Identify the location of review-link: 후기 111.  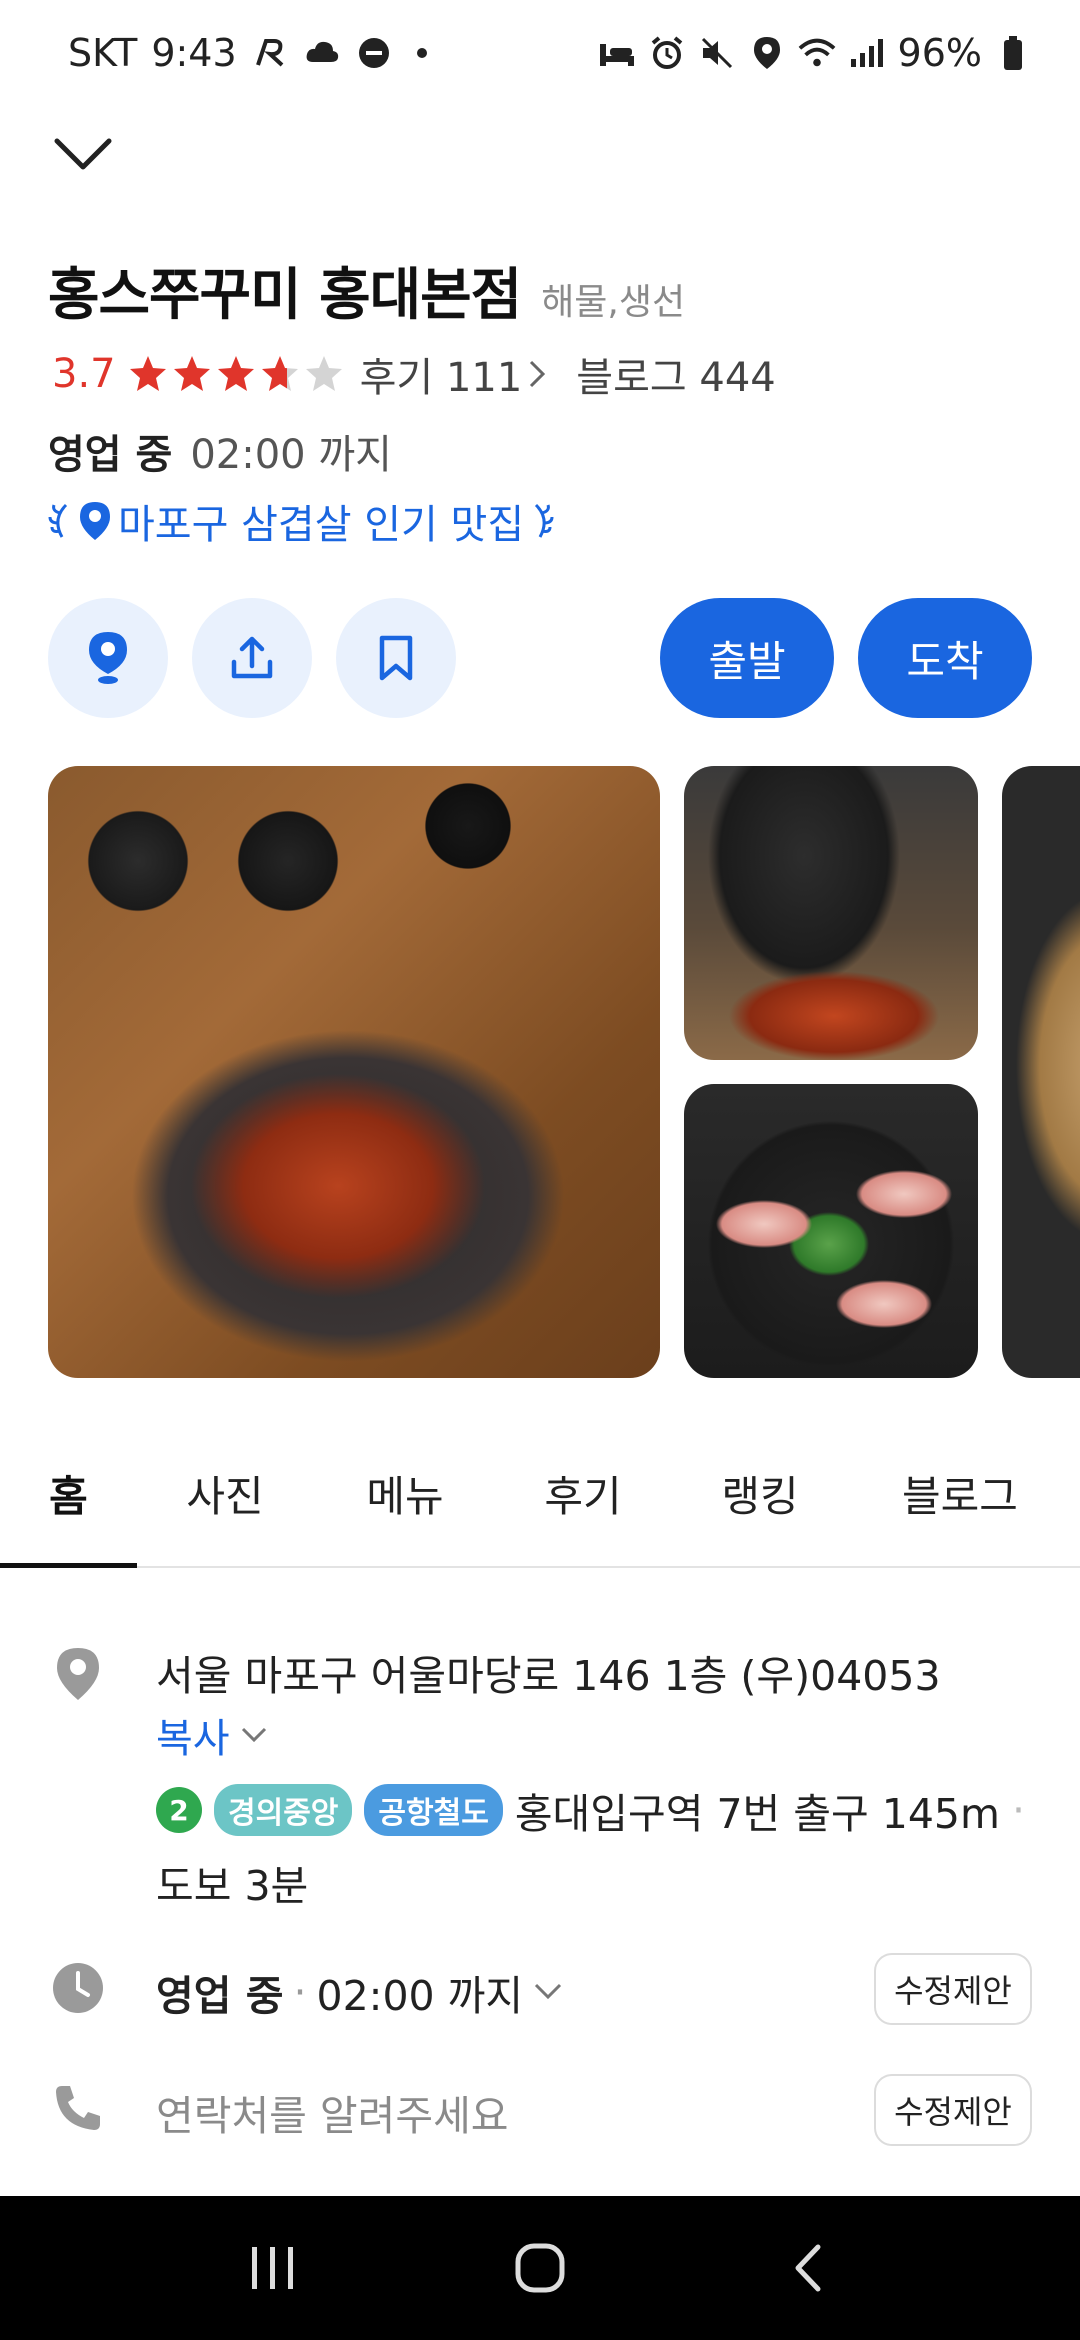
(453, 374).